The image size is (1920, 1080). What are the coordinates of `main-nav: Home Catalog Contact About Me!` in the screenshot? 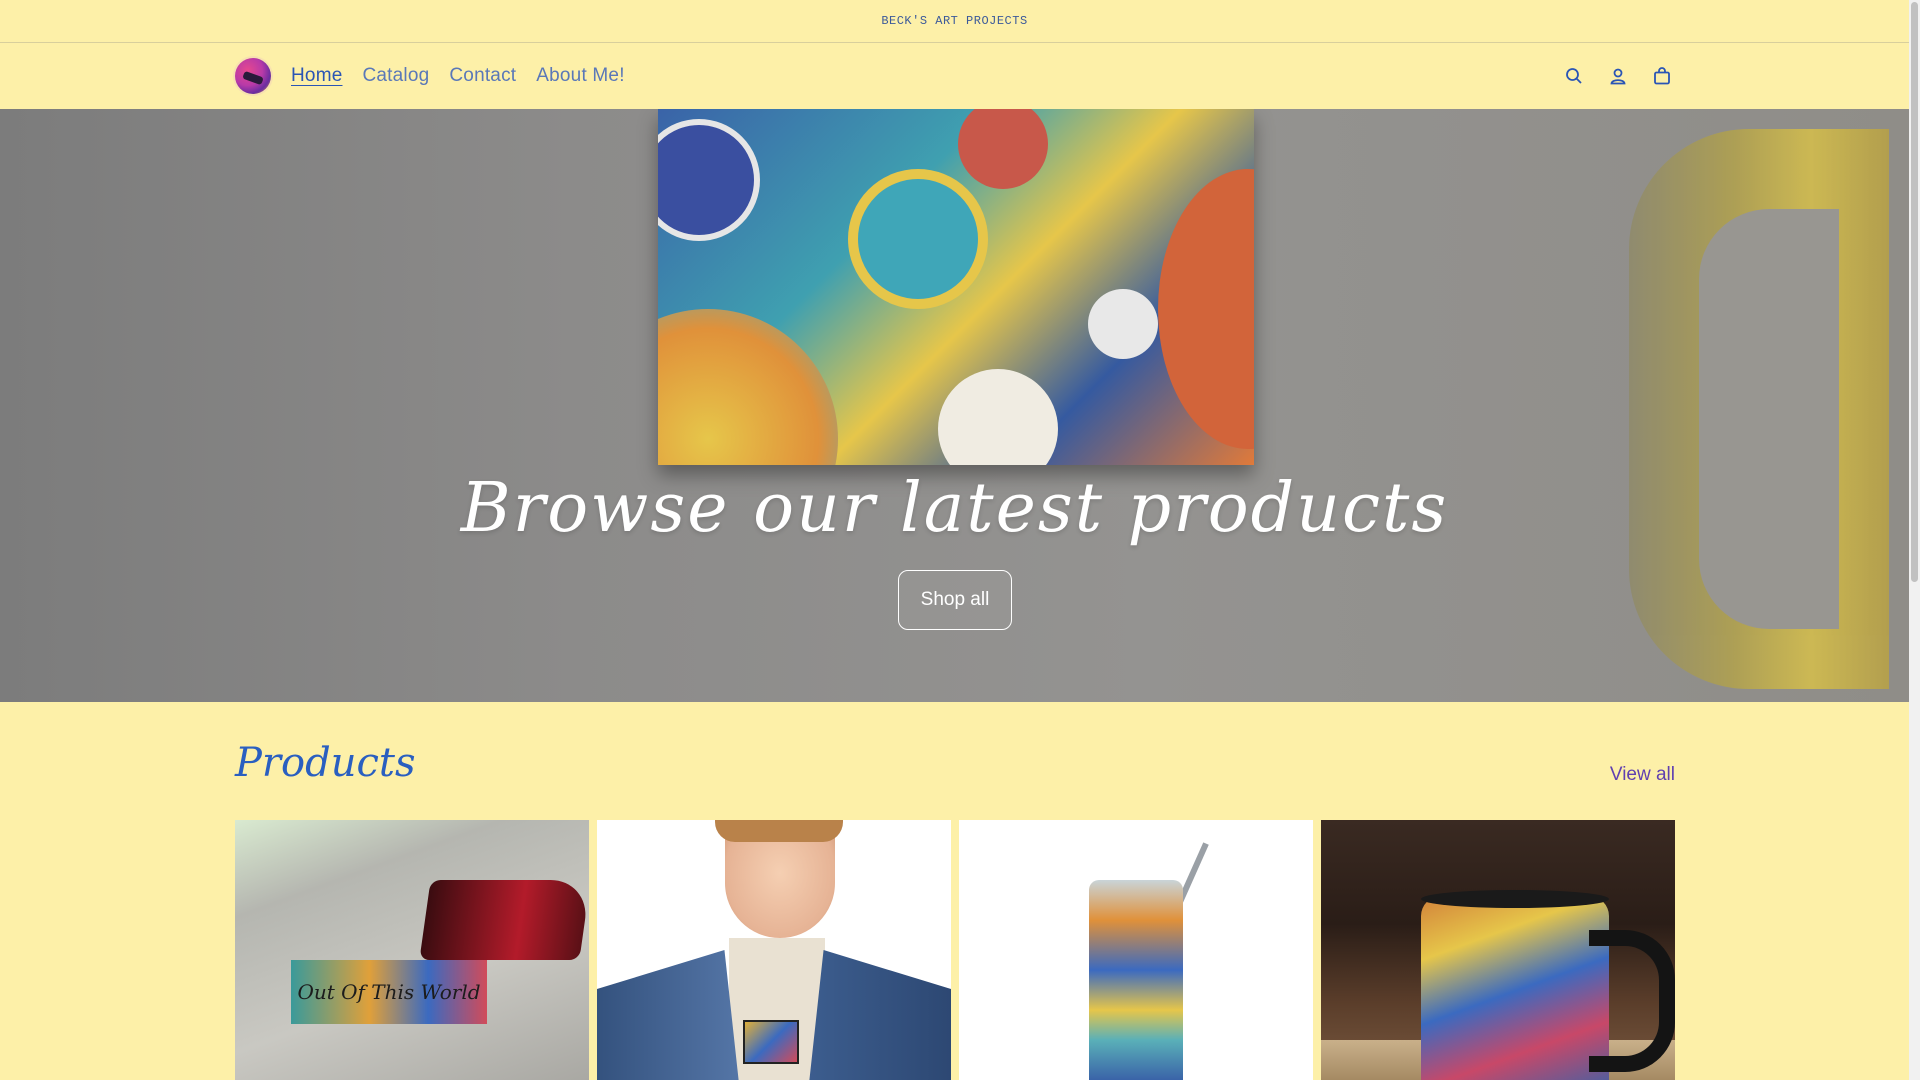 It's located at (458, 76).